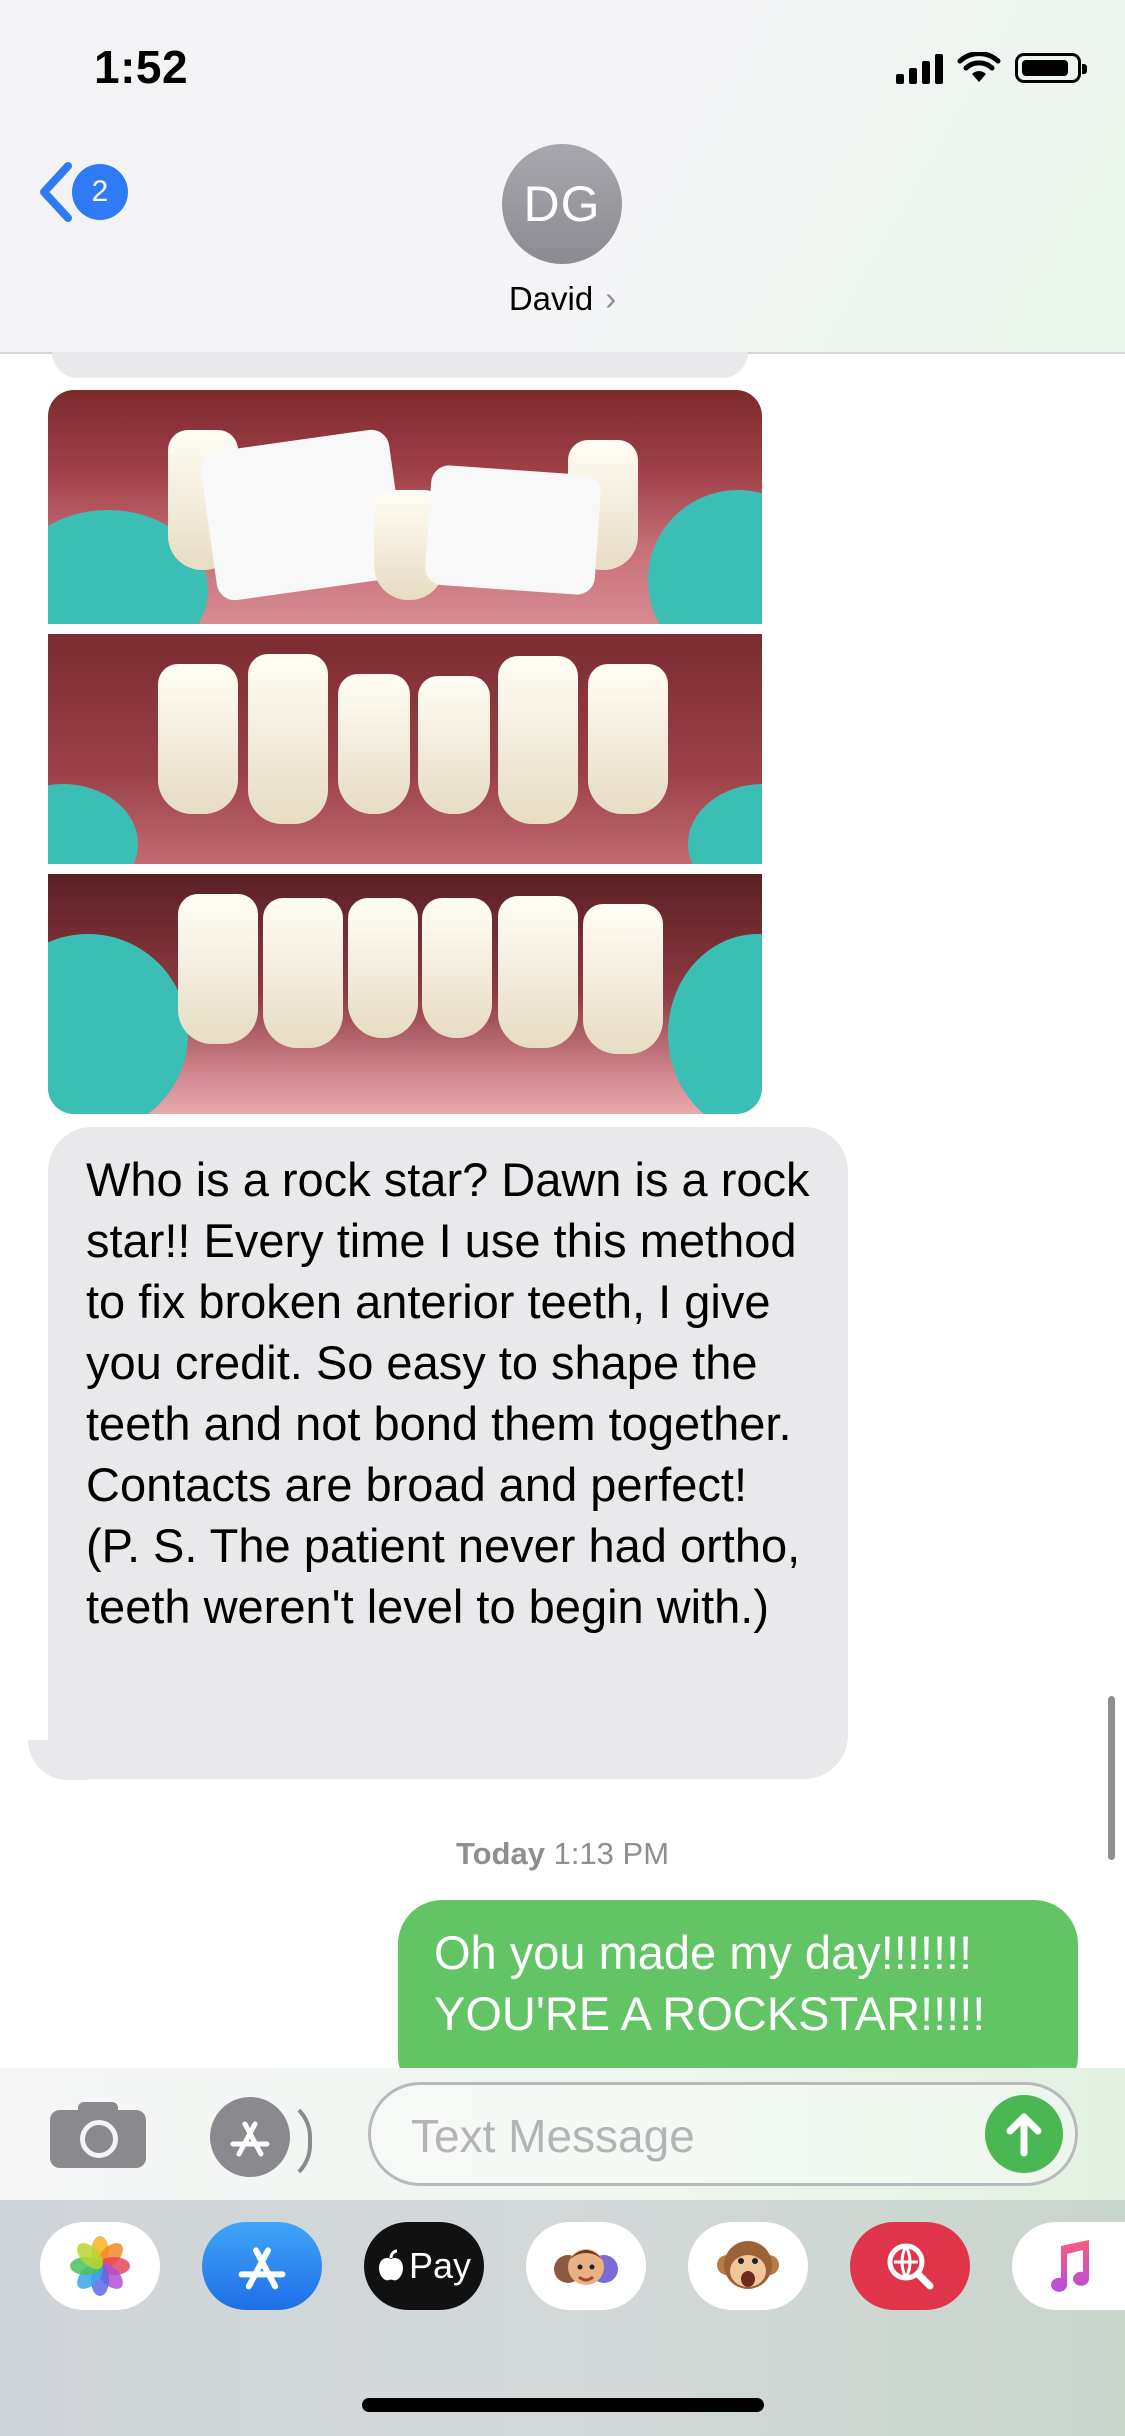 Image resolution: width=1125 pixels, height=2436 pixels. I want to click on apple-pay-icon, so click(390, 2265).